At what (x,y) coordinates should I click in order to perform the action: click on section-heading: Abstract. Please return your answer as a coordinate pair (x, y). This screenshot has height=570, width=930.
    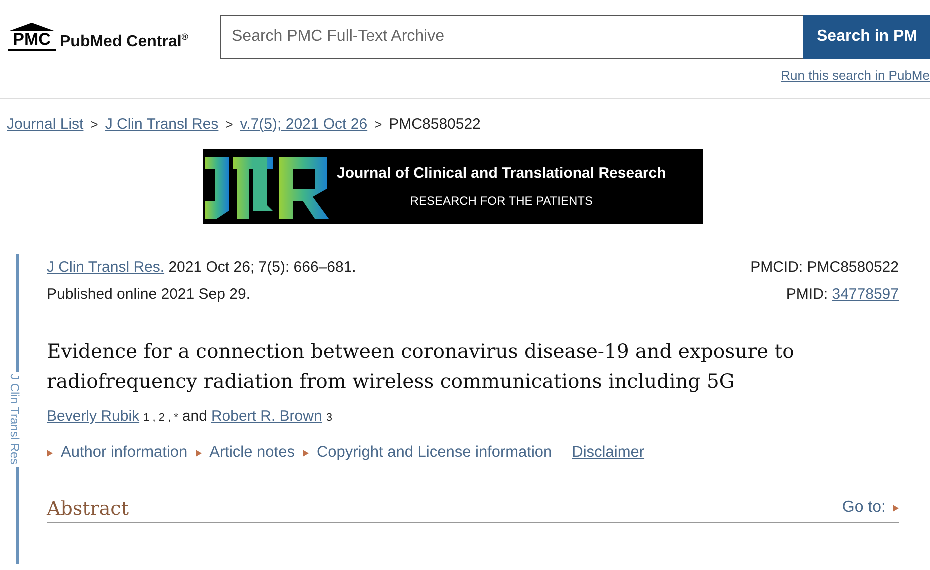
    Looking at the image, I should click on (88, 509).